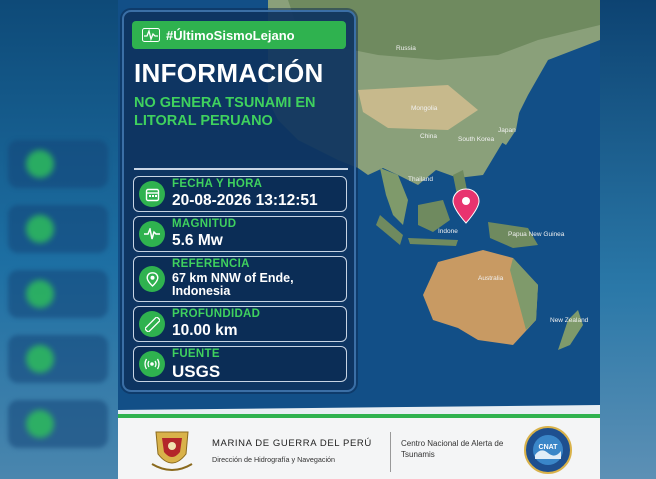 Image resolution: width=656 pixels, height=479 pixels. What do you see at coordinates (233, 284) in the screenshot?
I see `field-value: 67 km NNW of Ende, Indonesia` at bounding box center [233, 284].